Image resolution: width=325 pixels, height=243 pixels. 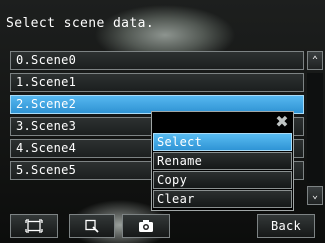 I want to click on scene-row-0: 0.Scene0, so click(x=157, y=60).